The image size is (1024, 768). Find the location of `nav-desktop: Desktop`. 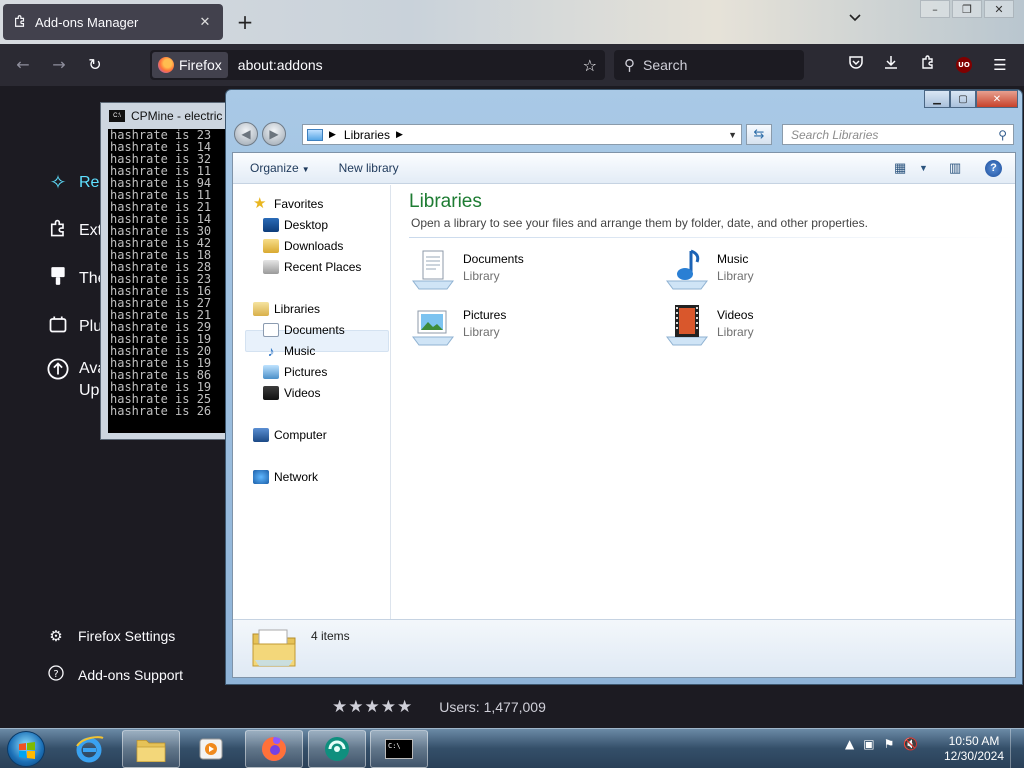

nav-desktop: Desktop is located at coordinates (295, 225).